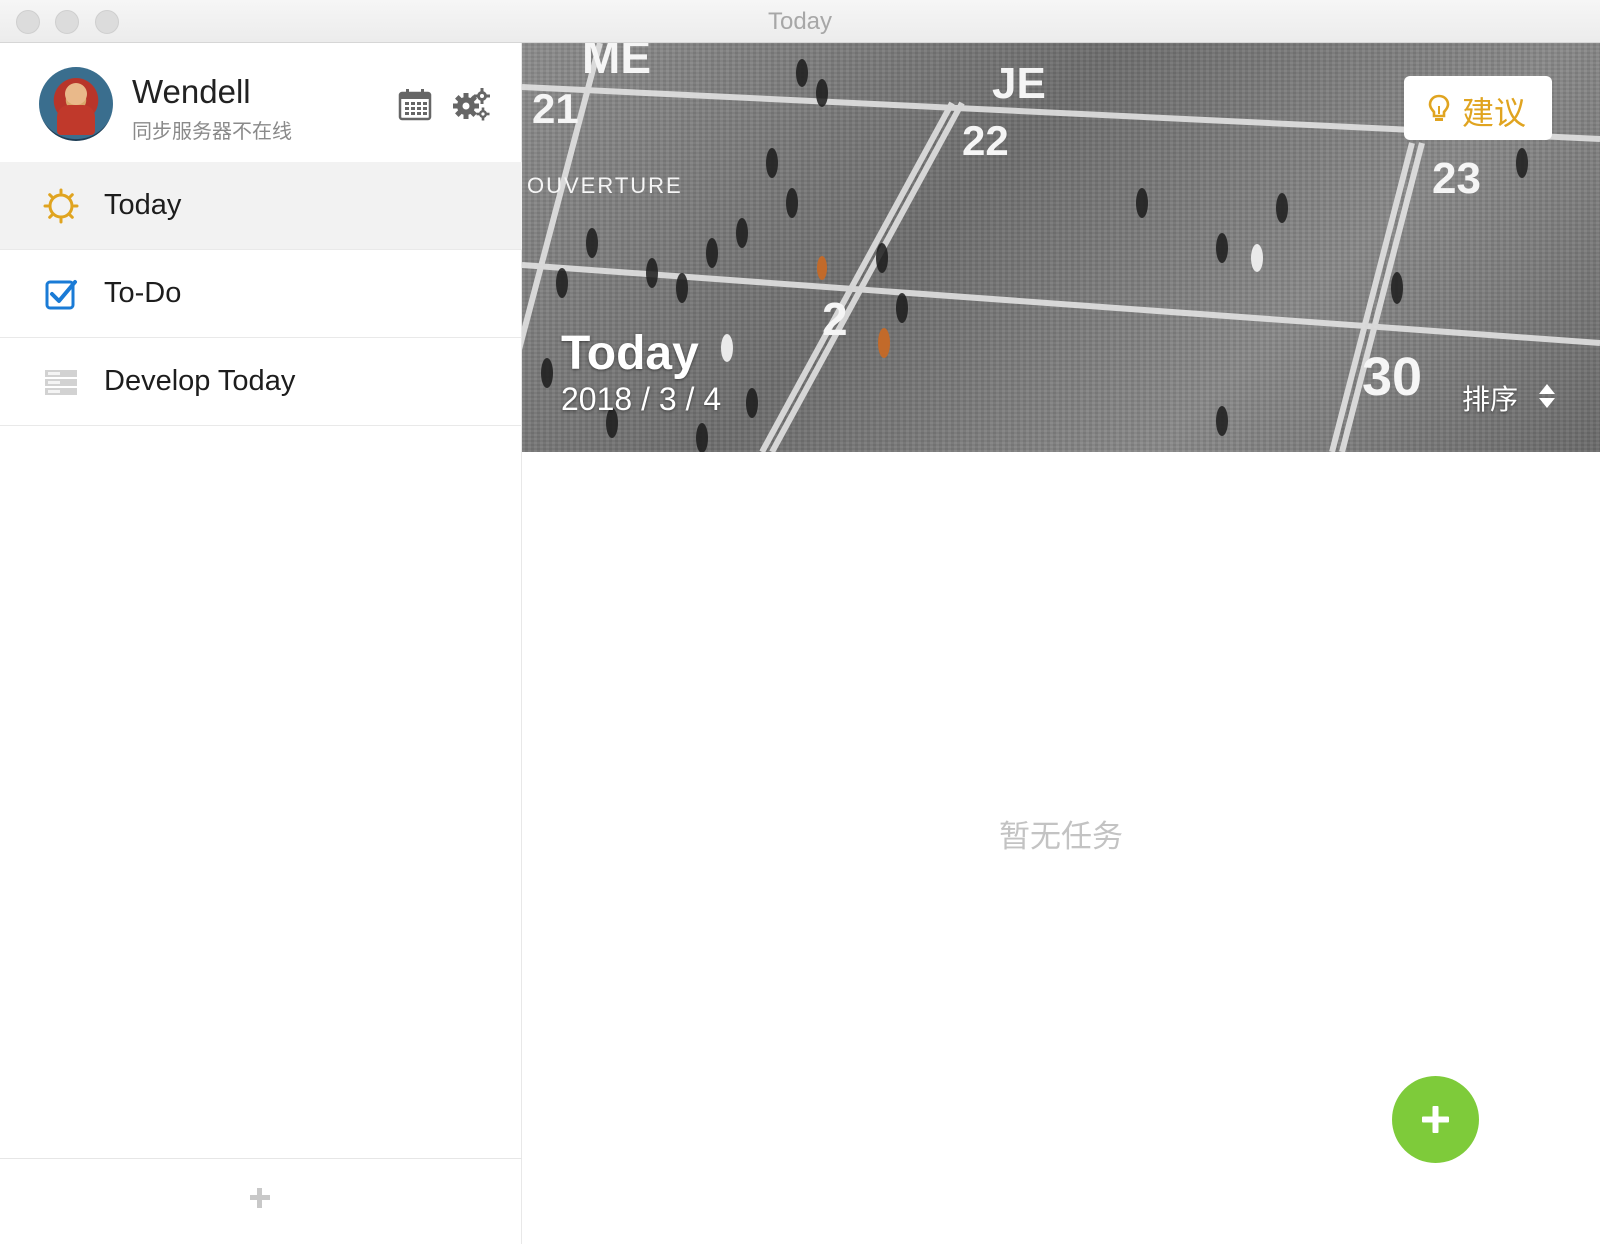 The height and width of the screenshot is (1244, 1600). What do you see at coordinates (143, 293) in the screenshot?
I see `sidebar-item-label: To-Do` at bounding box center [143, 293].